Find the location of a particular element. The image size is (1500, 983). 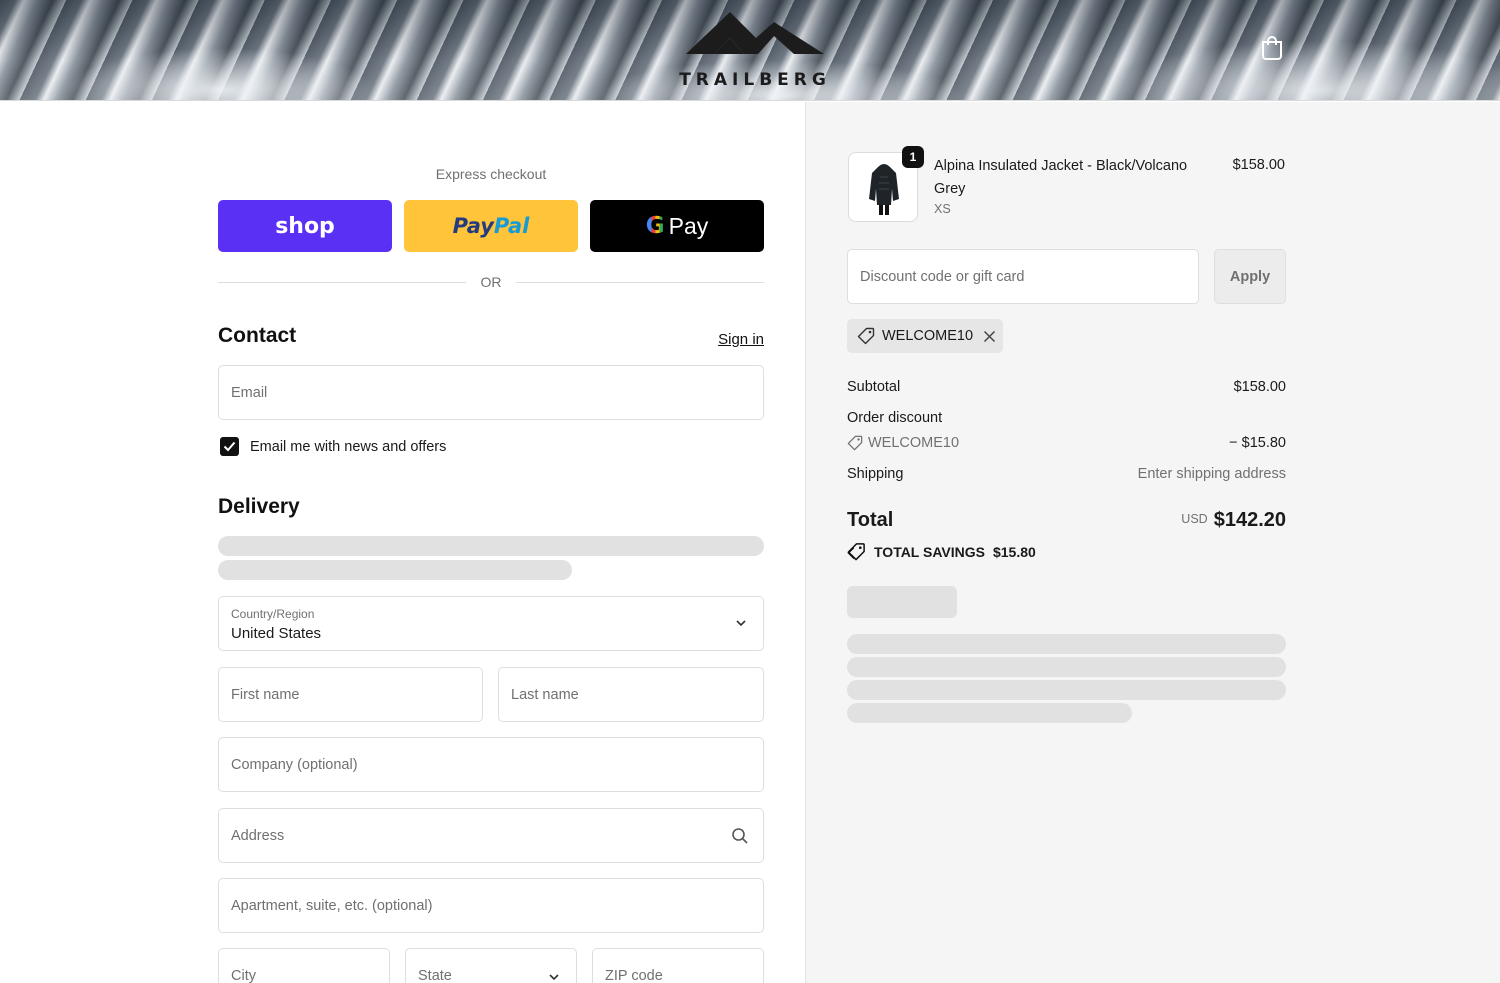

total-label: Total is located at coordinates (870, 520).